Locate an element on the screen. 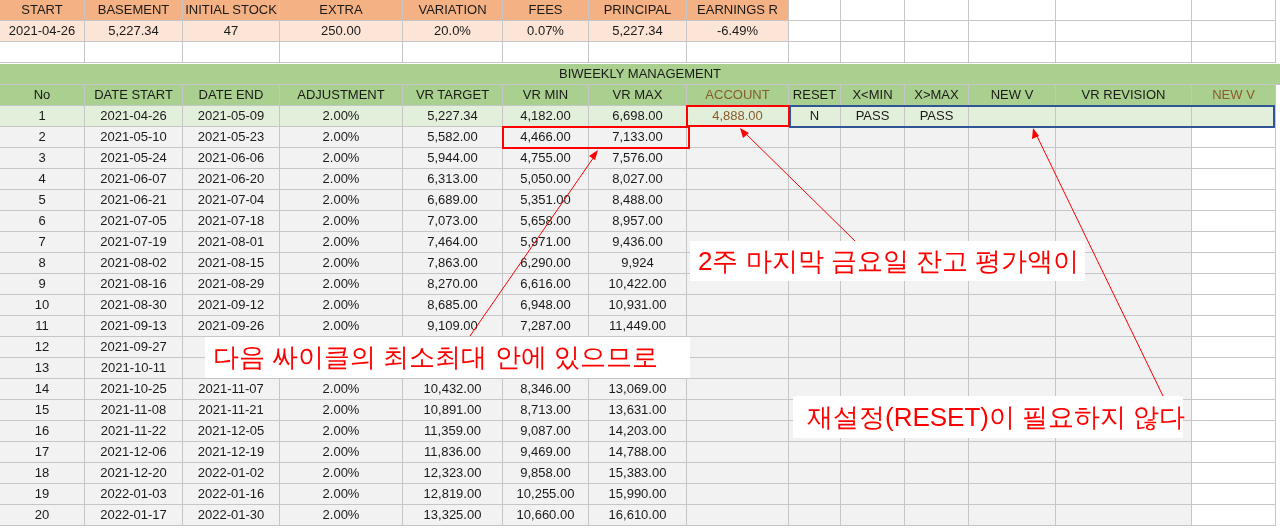  annotation-label: 재설정(RESET)이 필요하지 않다 is located at coordinates (988, 417).